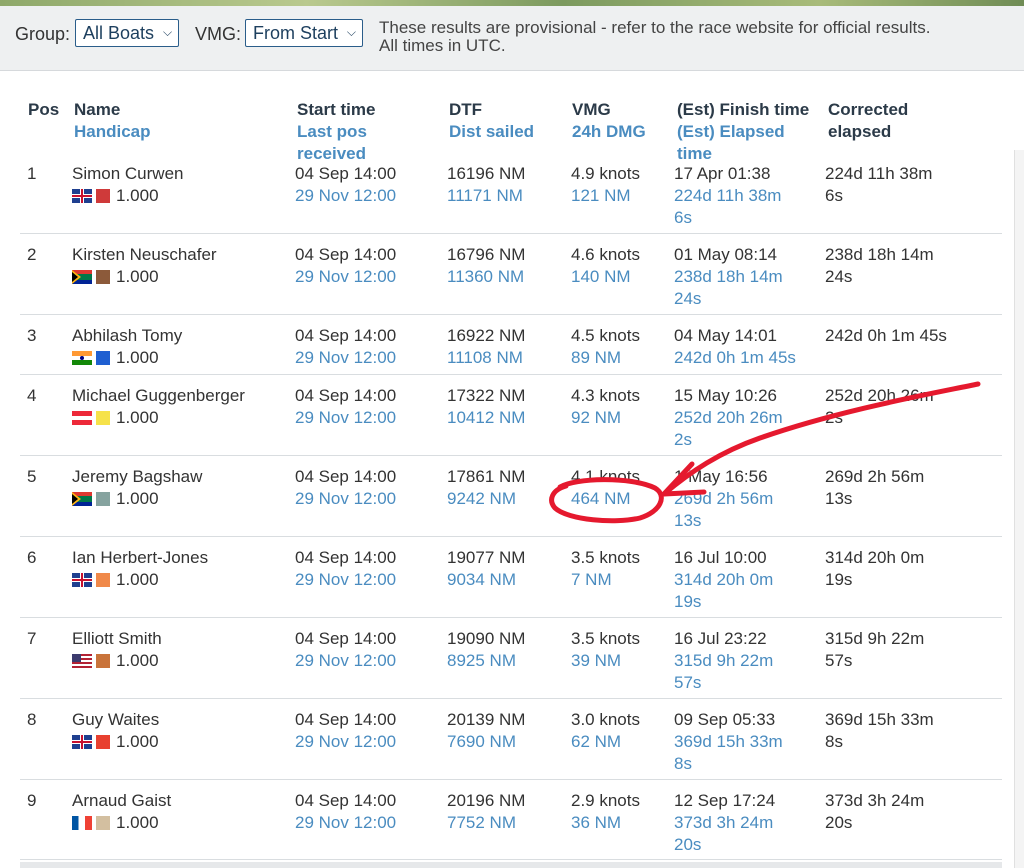 The height and width of the screenshot is (868, 1024). Describe the element at coordinates (137, 477) in the screenshot. I see `skipper-name: Jeremy Bagshaw` at that location.